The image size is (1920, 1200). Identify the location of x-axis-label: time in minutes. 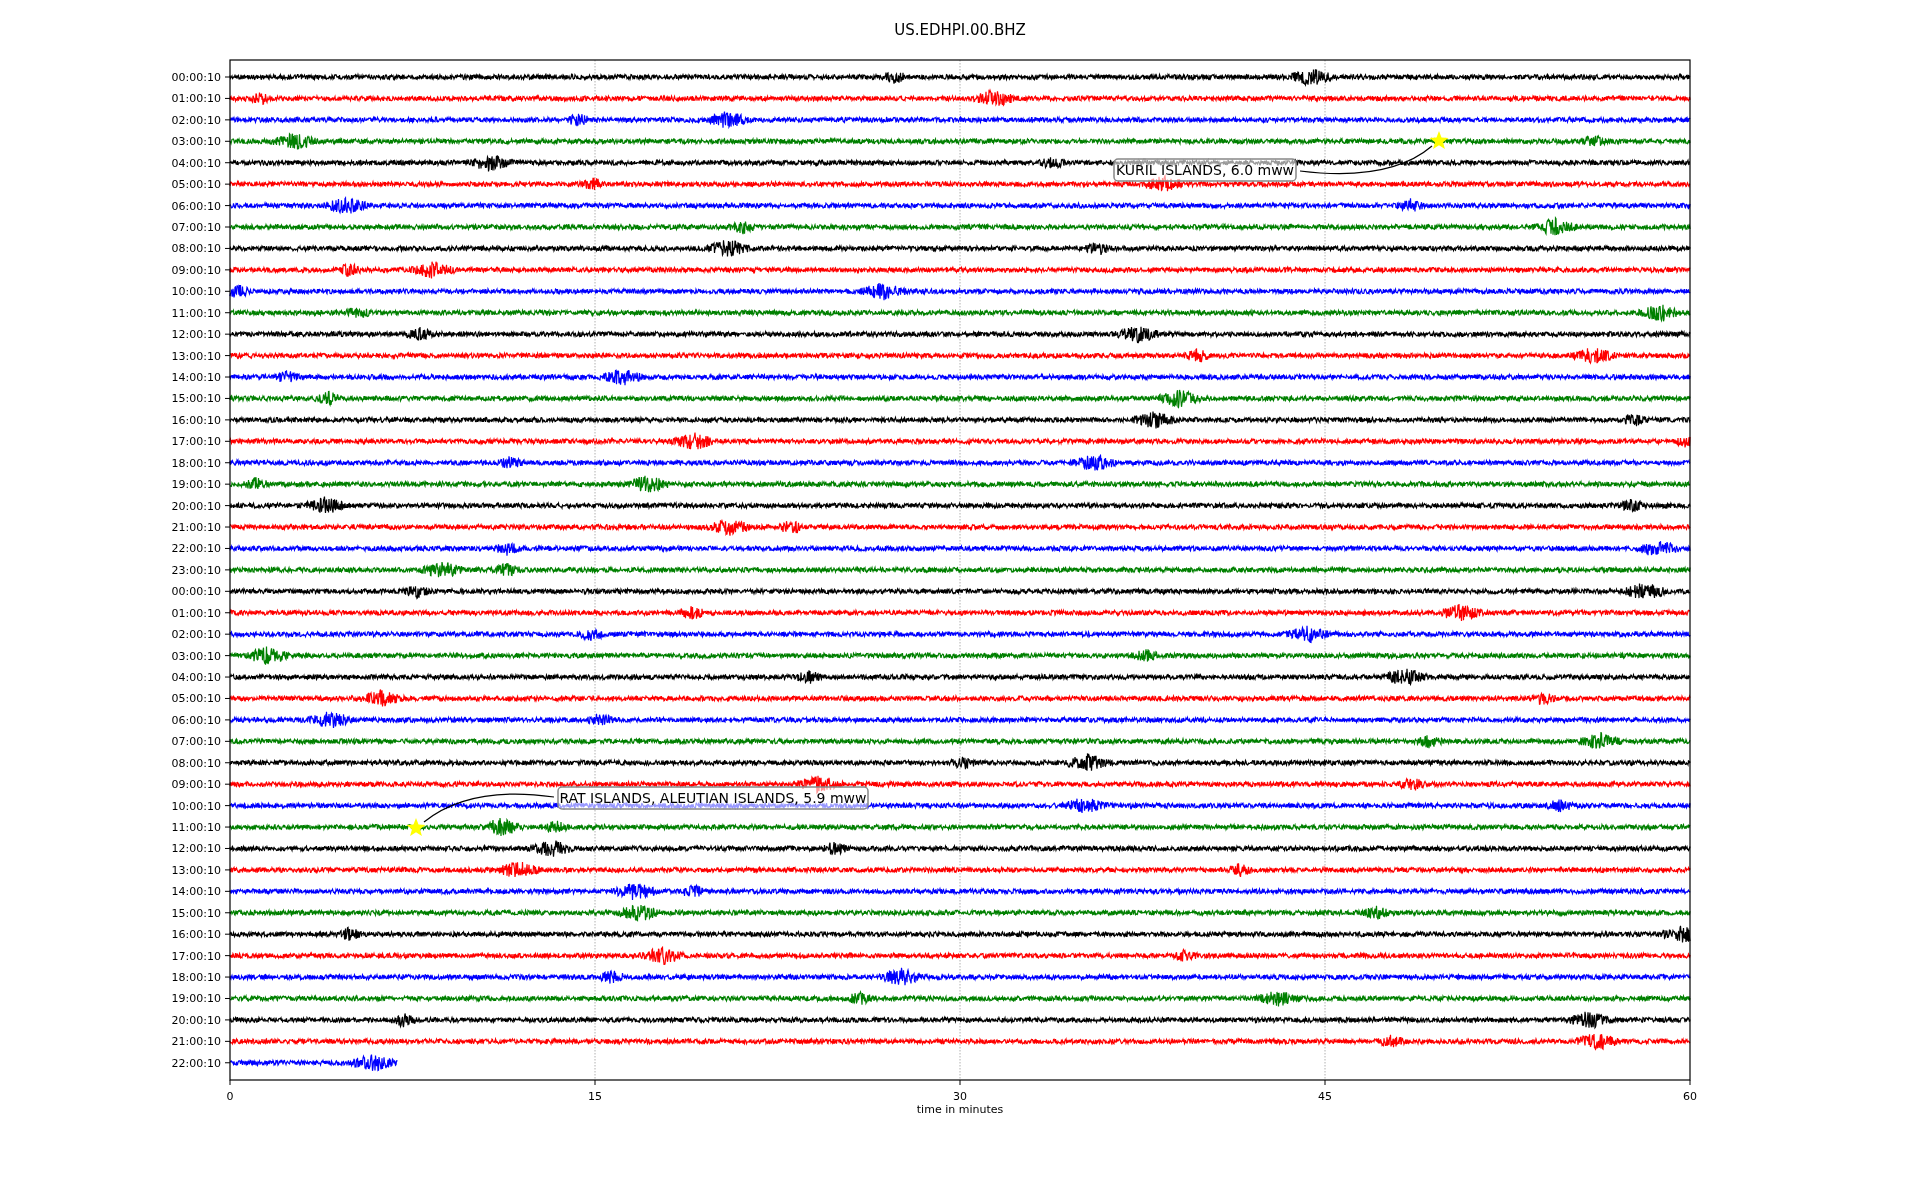
(960, 1109).